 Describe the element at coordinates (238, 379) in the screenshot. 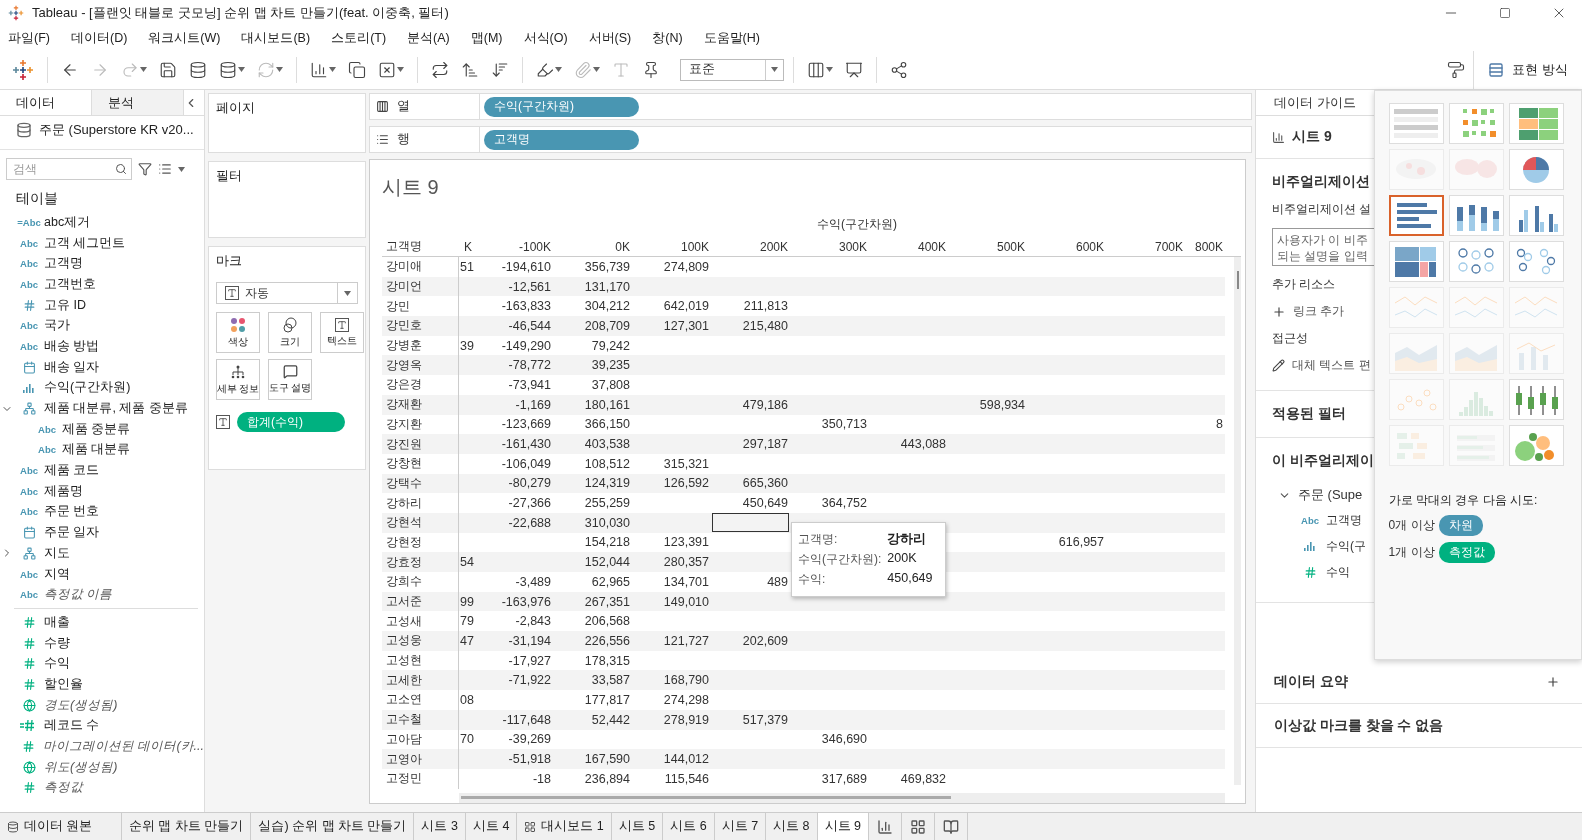

I see `mark-property-button: 세부 정보` at that location.